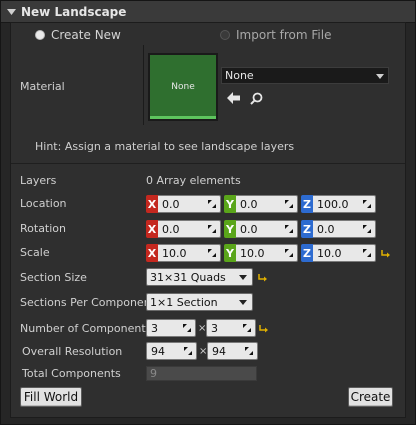  I want to click on location-y-field: 0.0, so click(267, 204).